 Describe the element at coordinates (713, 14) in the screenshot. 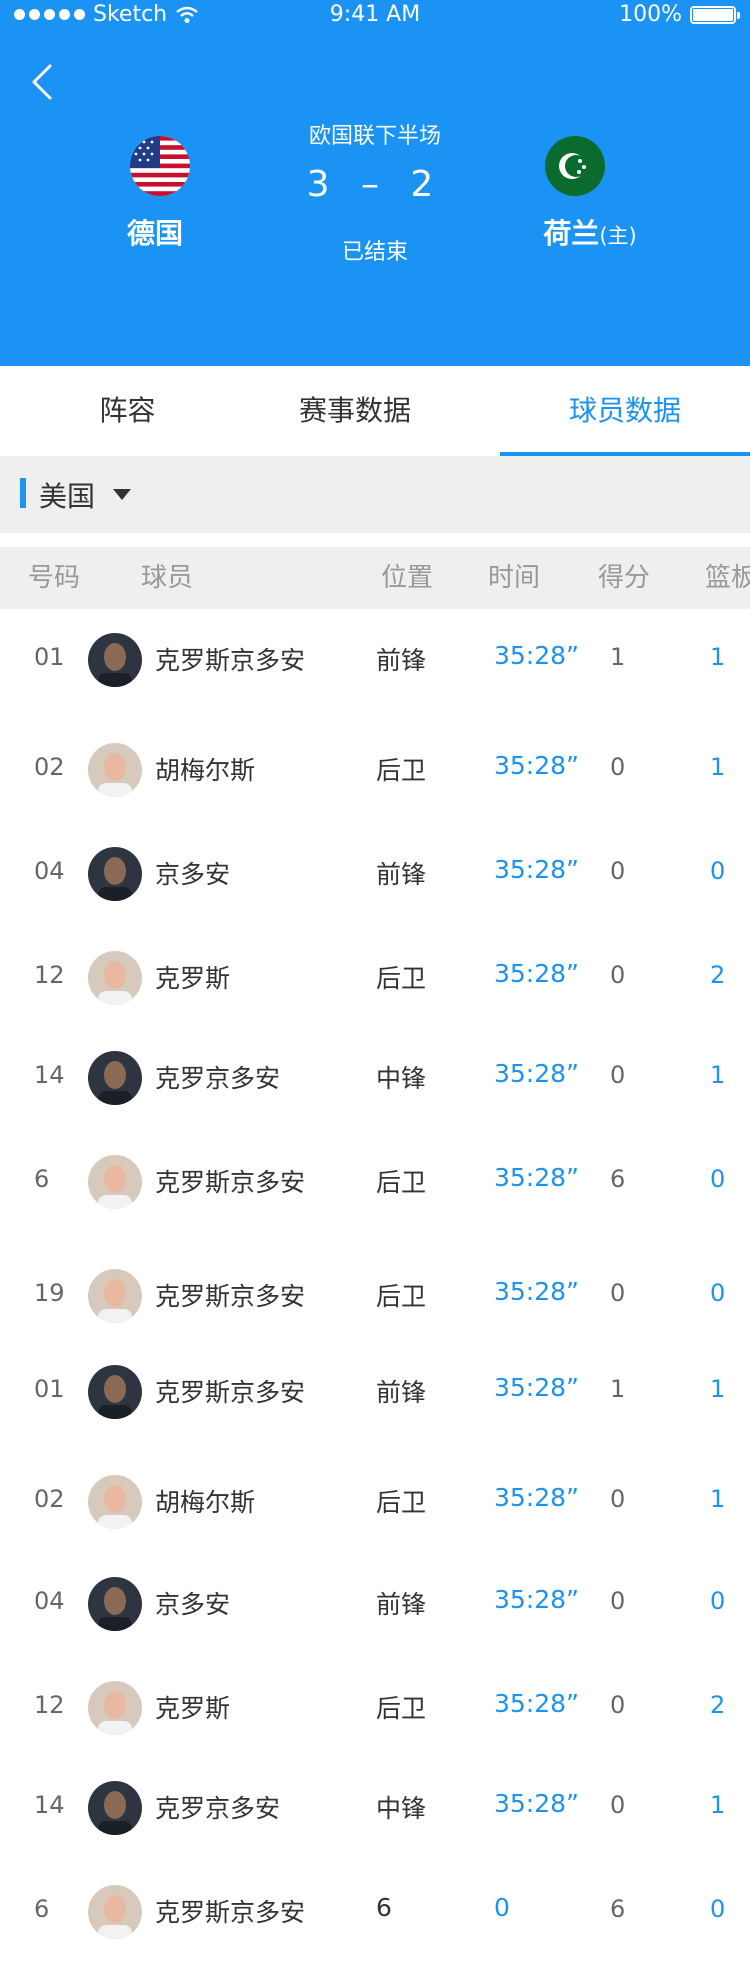

I see `battery-level` at that location.